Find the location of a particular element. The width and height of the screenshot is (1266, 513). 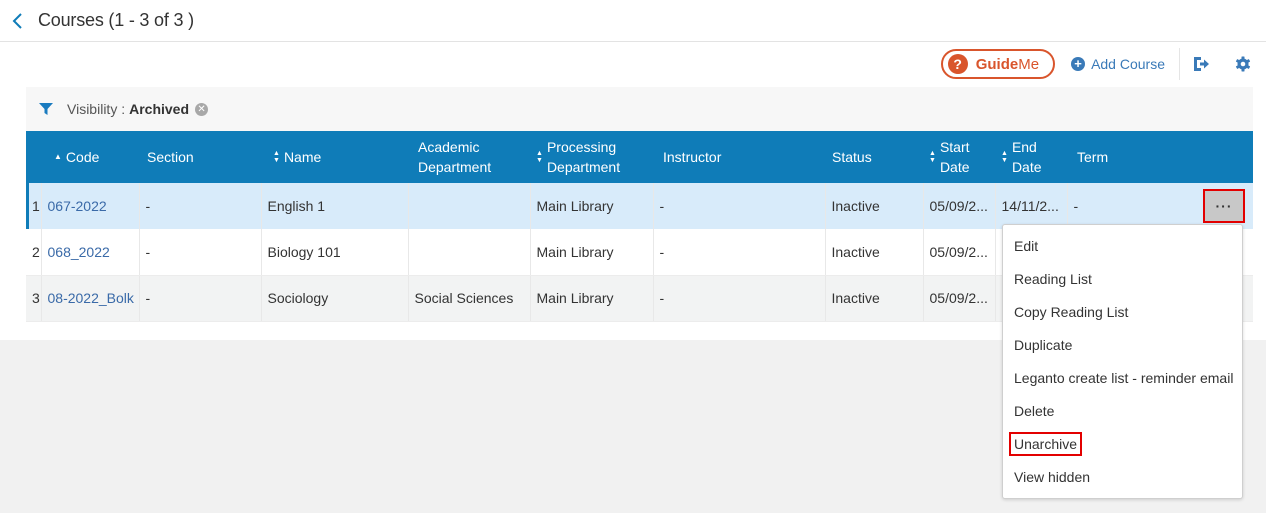

course-code-link: 068_2022 is located at coordinates (79, 252).